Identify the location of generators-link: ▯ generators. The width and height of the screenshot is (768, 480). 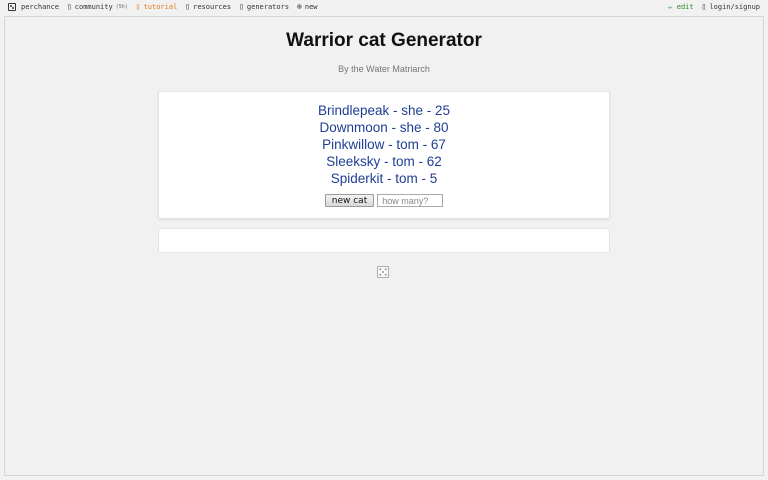
(264, 7).